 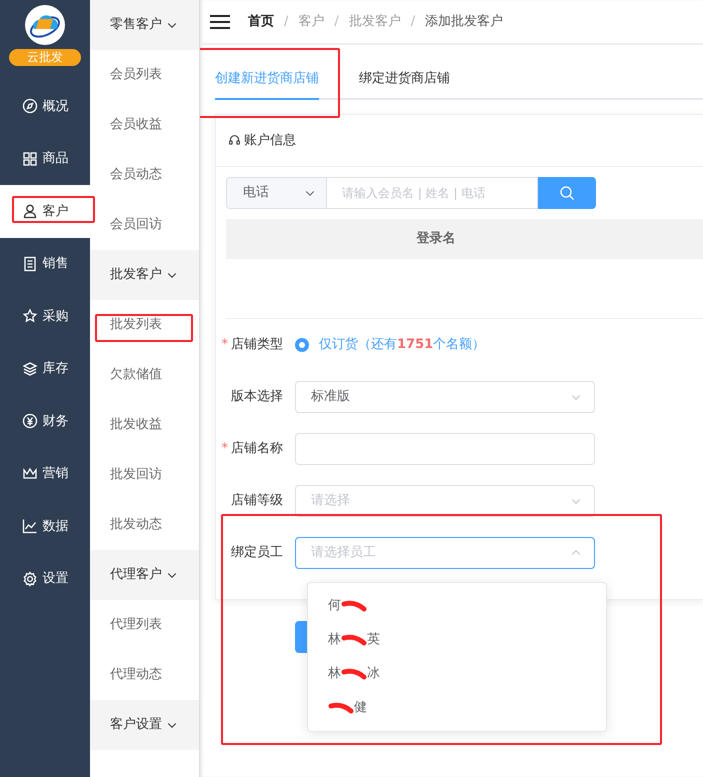 I want to click on submenu-group-header: 零售客户, so click(x=144, y=25).